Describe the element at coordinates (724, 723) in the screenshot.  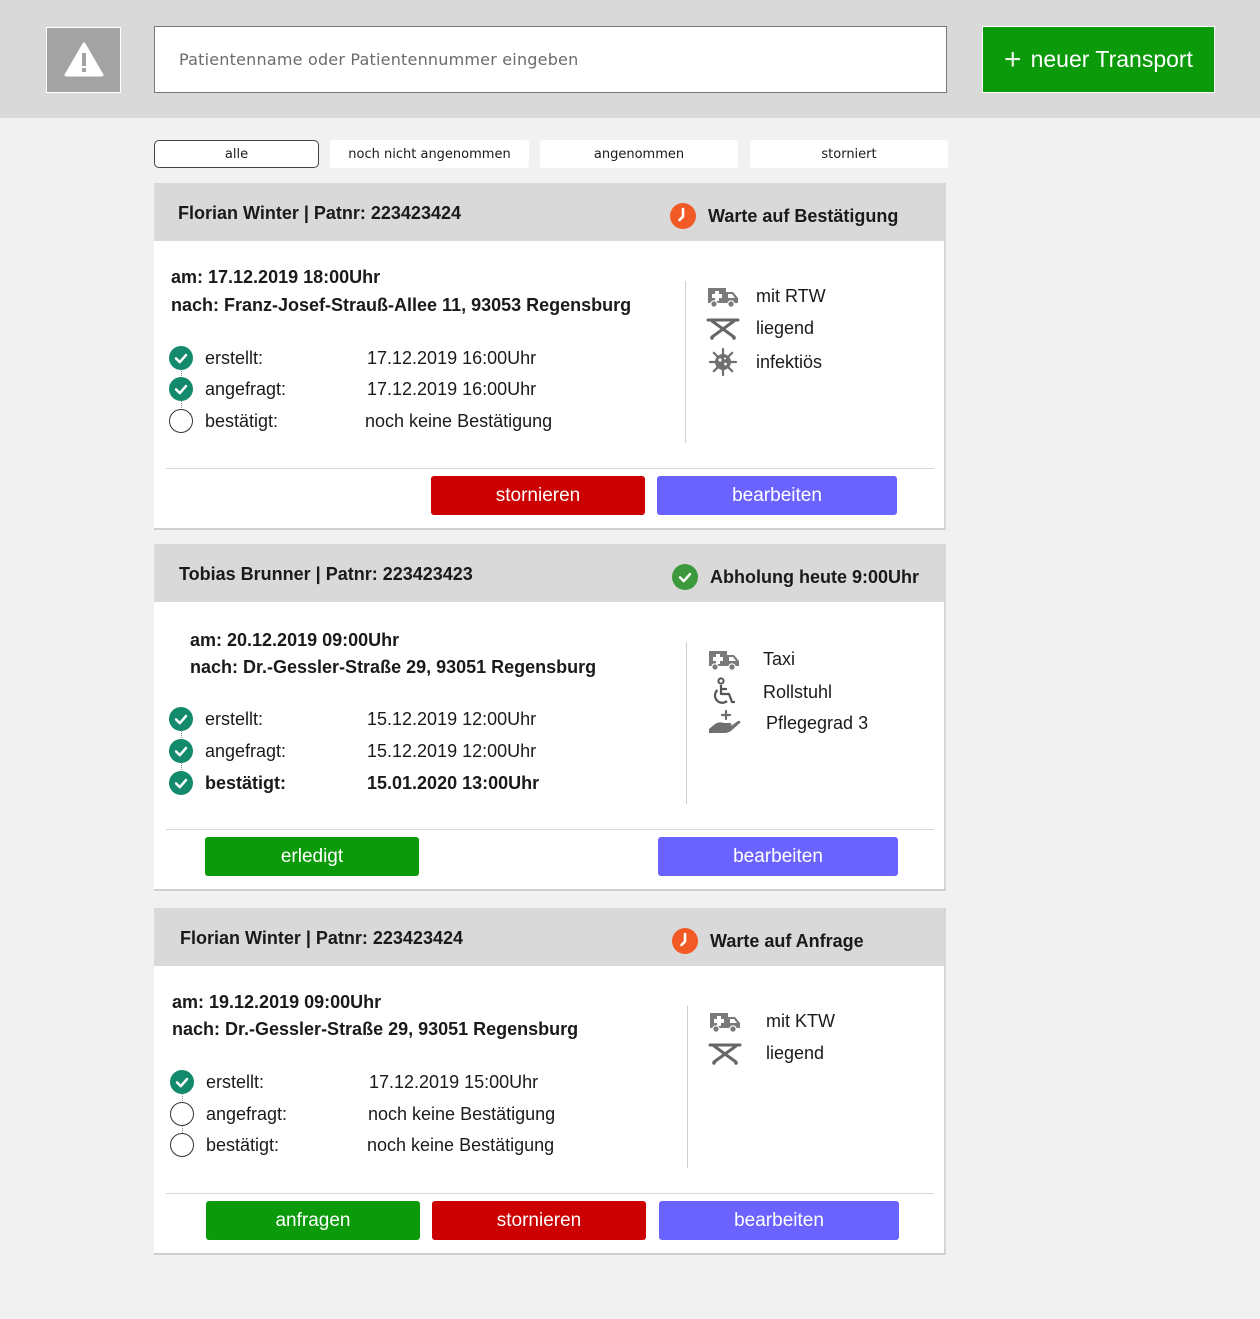
I see `care-hand-icon` at that location.